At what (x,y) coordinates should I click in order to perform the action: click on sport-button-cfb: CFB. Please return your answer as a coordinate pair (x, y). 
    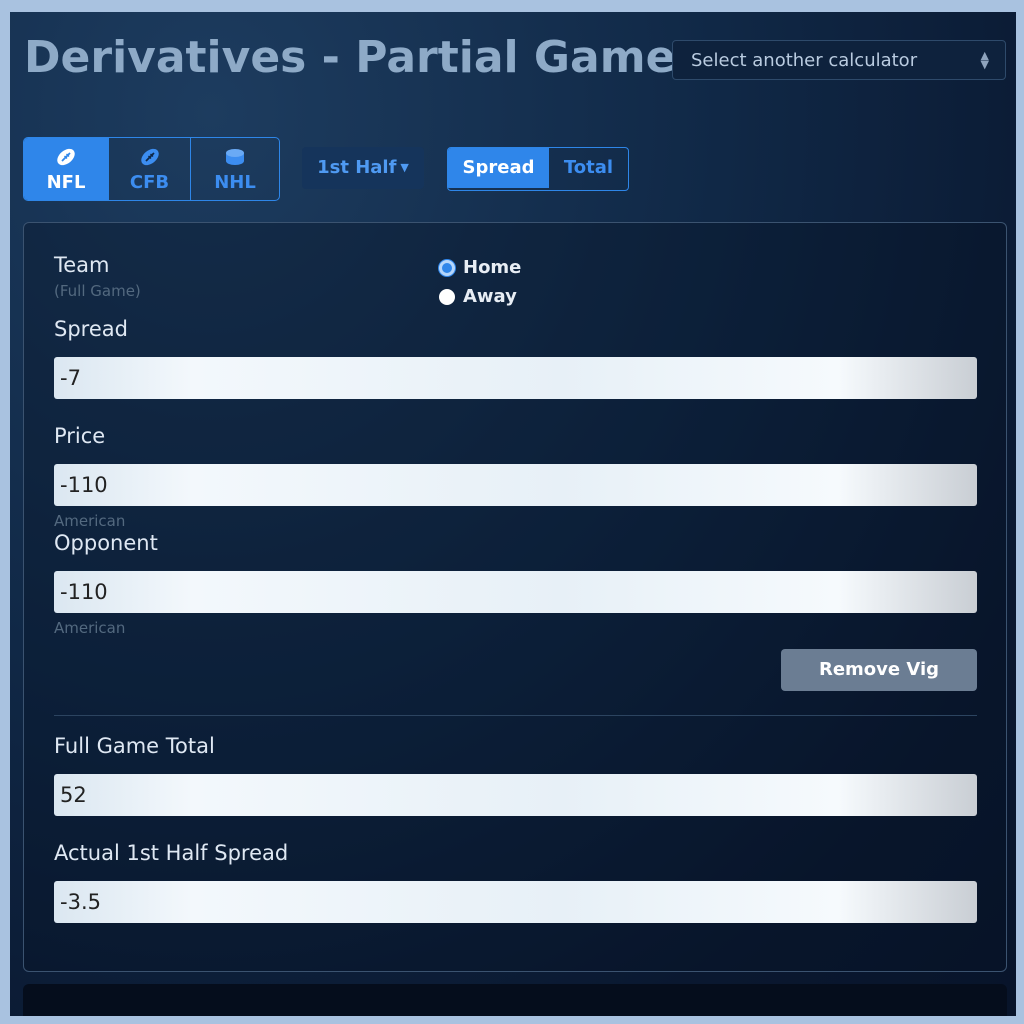
    Looking at the image, I should click on (150, 169).